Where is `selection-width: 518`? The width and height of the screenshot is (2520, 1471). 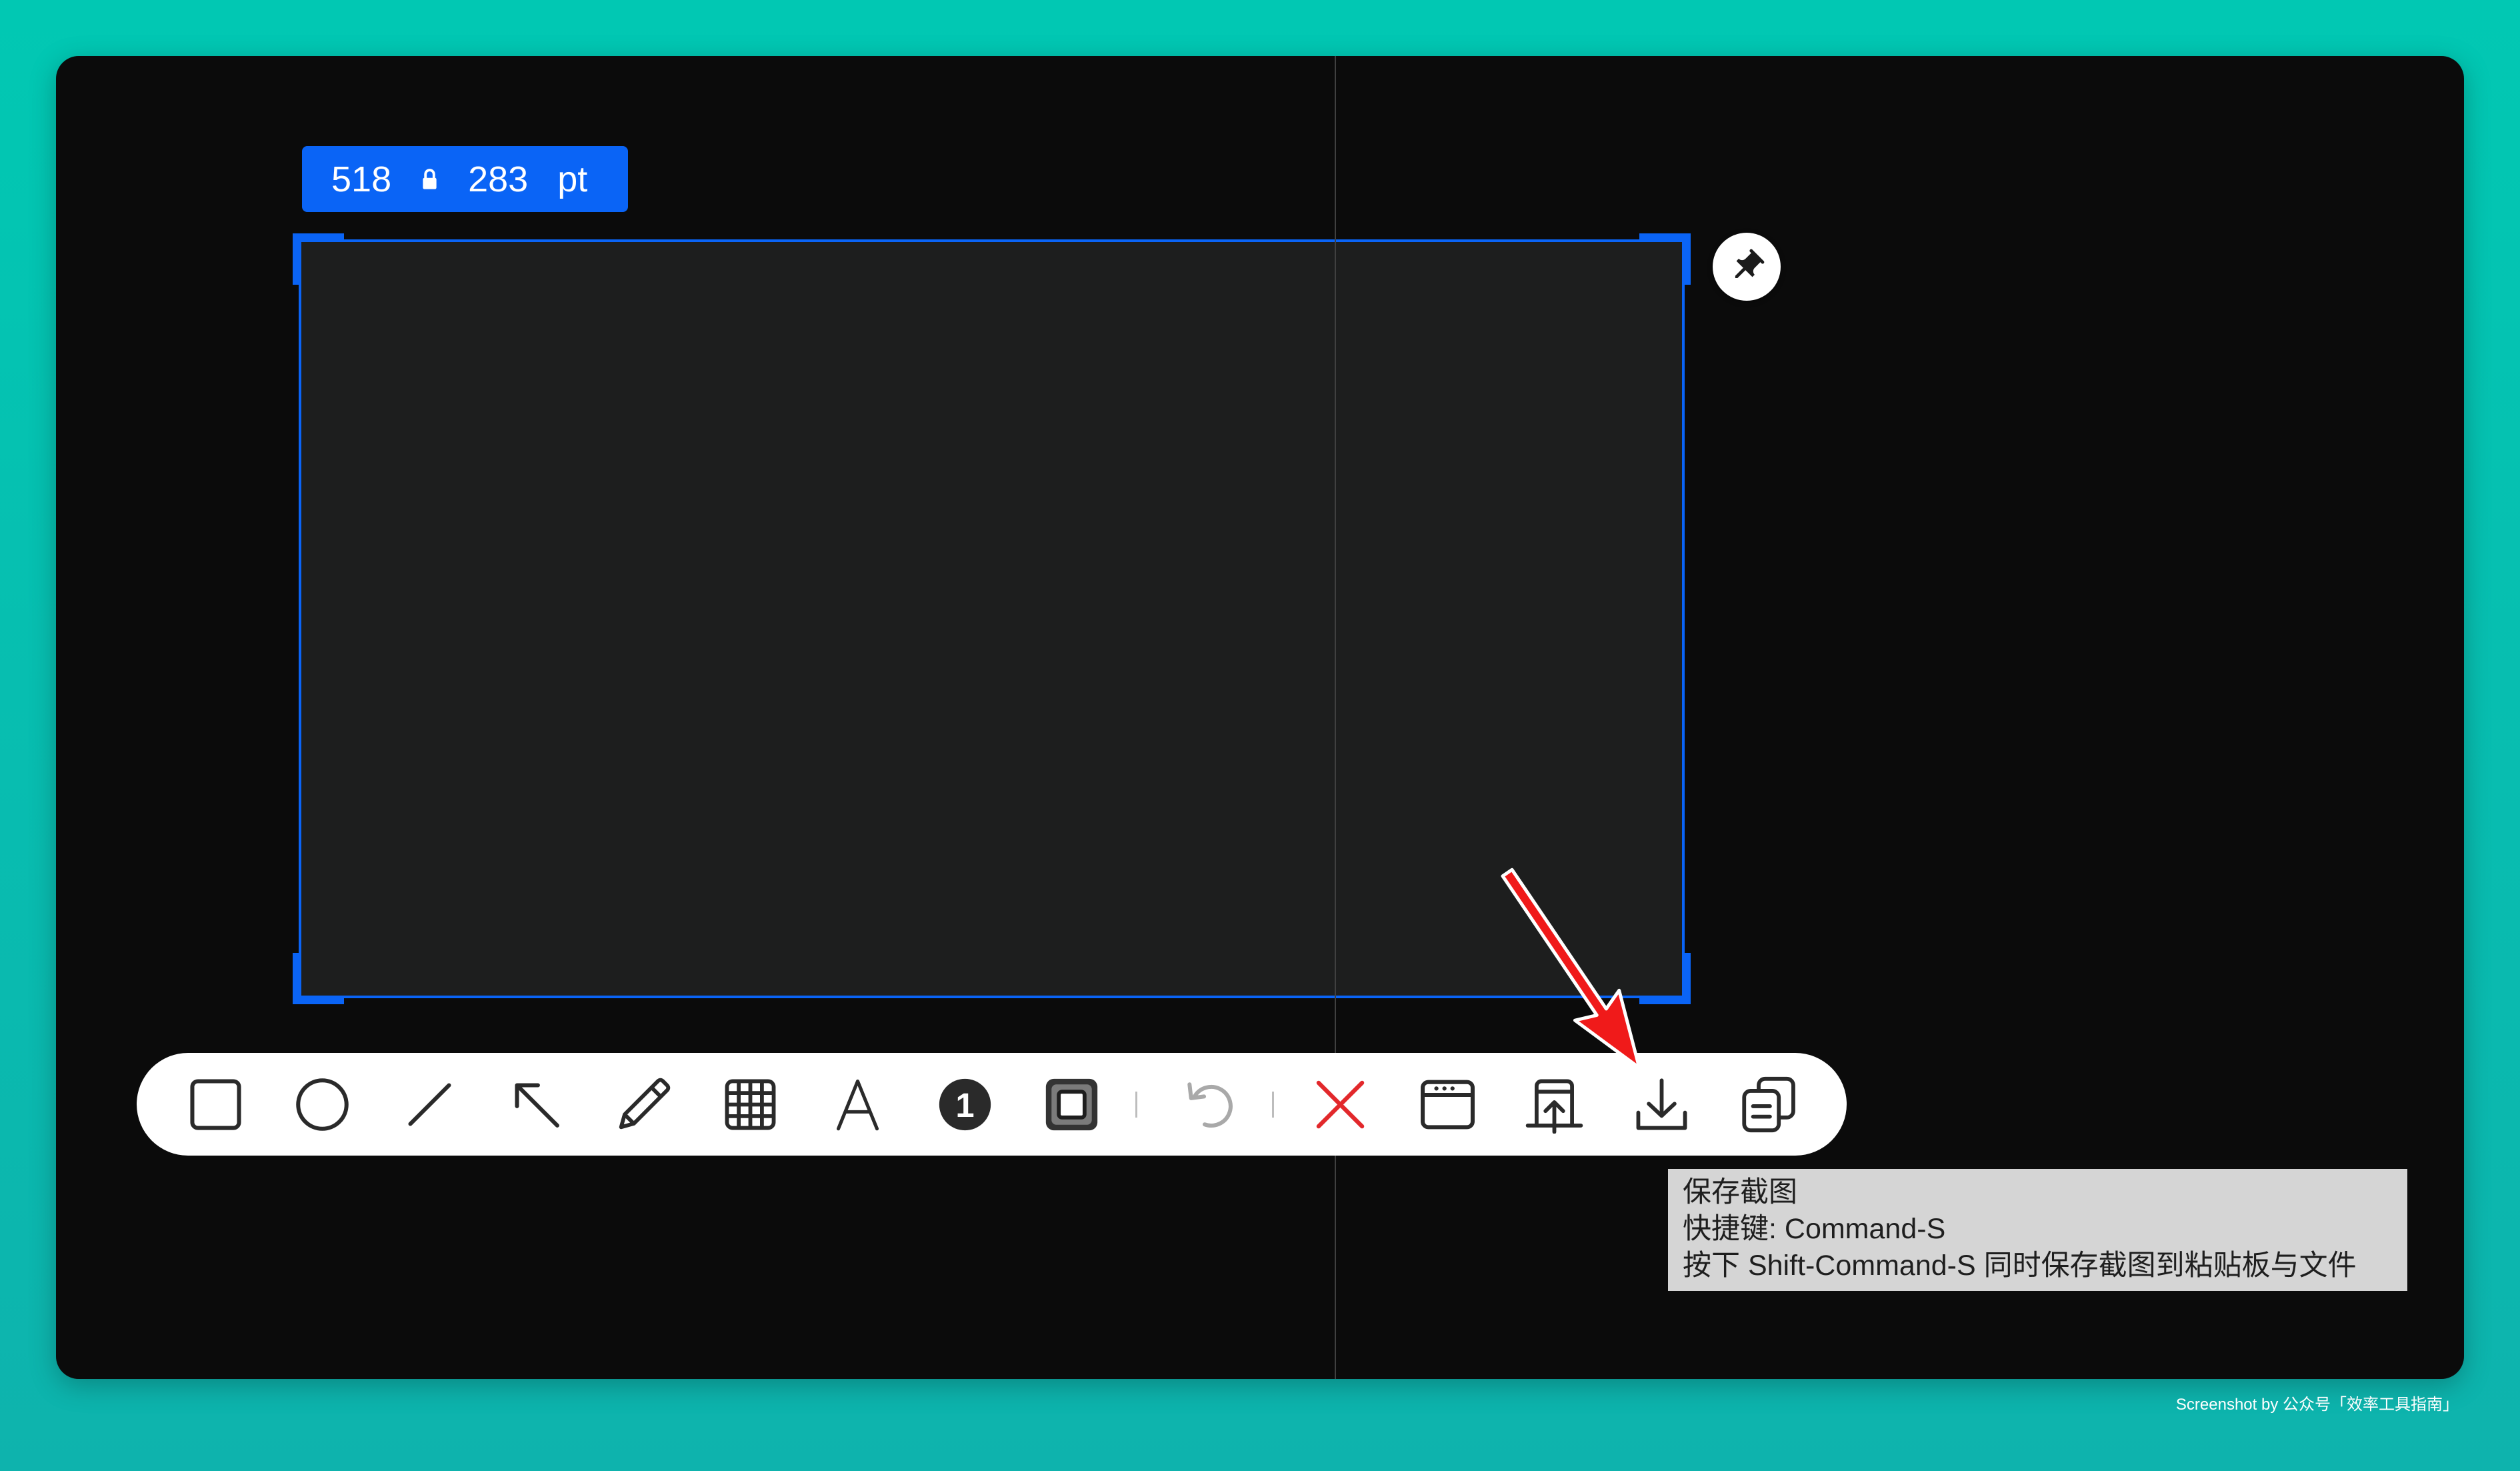 selection-width: 518 is located at coordinates (361, 179).